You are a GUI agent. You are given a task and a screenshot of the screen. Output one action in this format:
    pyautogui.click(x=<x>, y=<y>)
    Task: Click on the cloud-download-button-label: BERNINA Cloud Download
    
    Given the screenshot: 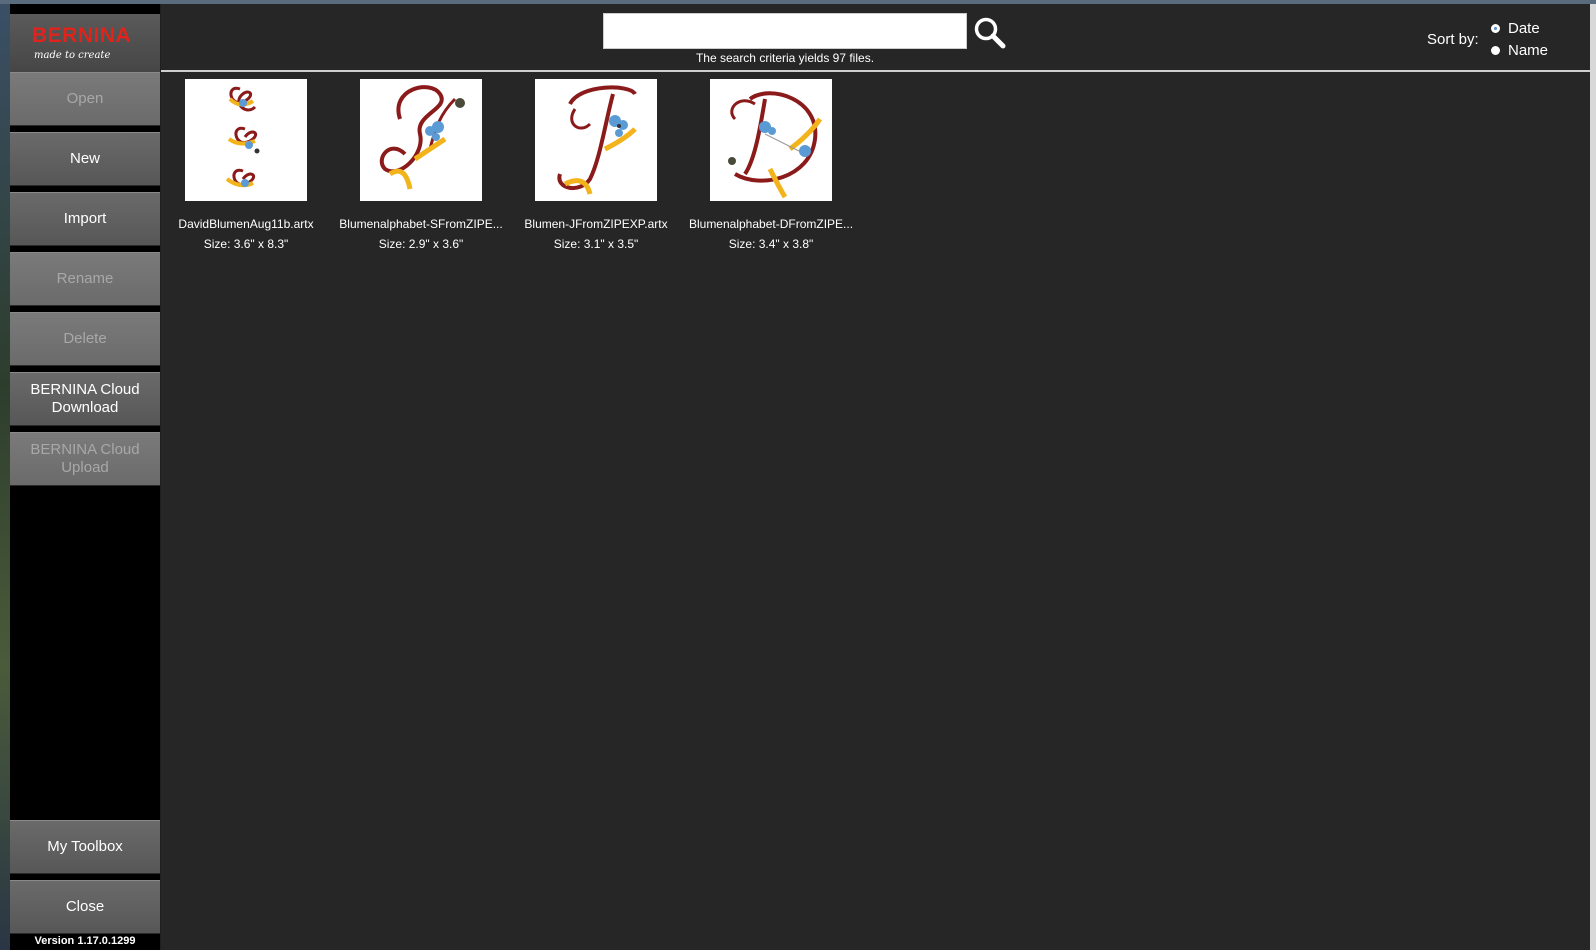 What is the action you would take?
    pyautogui.click(x=85, y=398)
    